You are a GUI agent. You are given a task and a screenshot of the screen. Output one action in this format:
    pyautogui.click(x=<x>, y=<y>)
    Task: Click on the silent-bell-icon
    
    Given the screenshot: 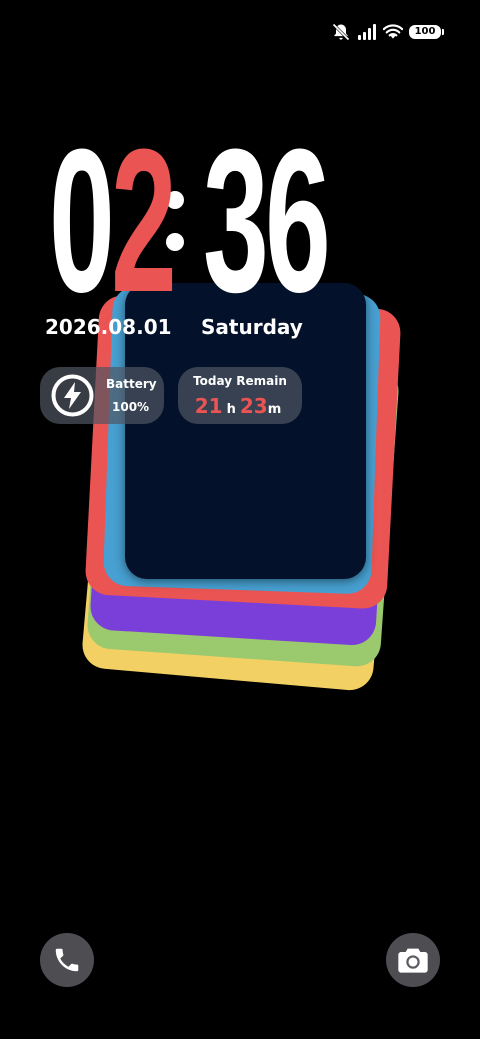 What is the action you would take?
    pyautogui.click(x=341, y=32)
    